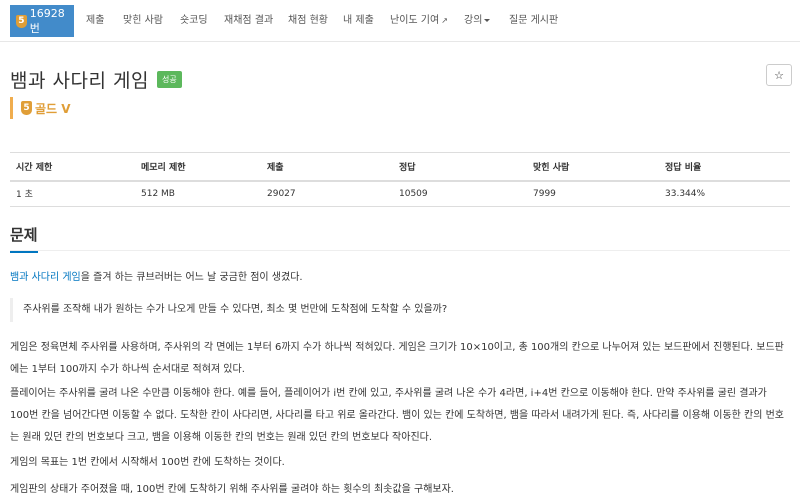 The image size is (800, 504). Describe the element at coordinates (53, 108) in the screenshot. I see `tier-label: 골드 V` at that location.